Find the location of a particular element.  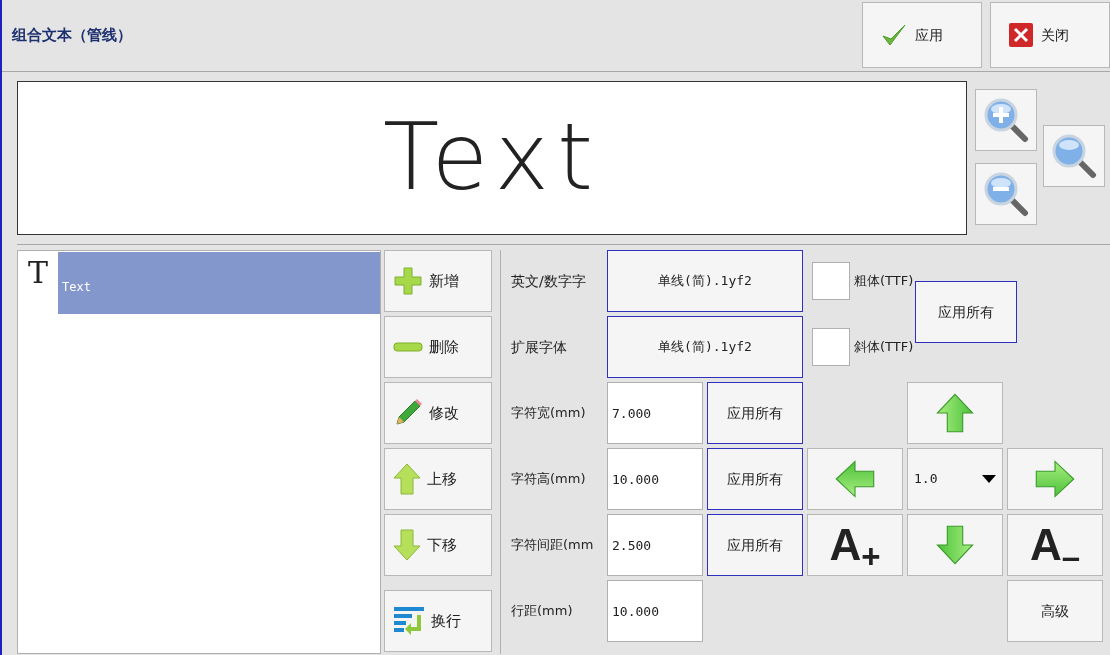

field-label: 字符间距(mm is located at coordinates (552, 545).